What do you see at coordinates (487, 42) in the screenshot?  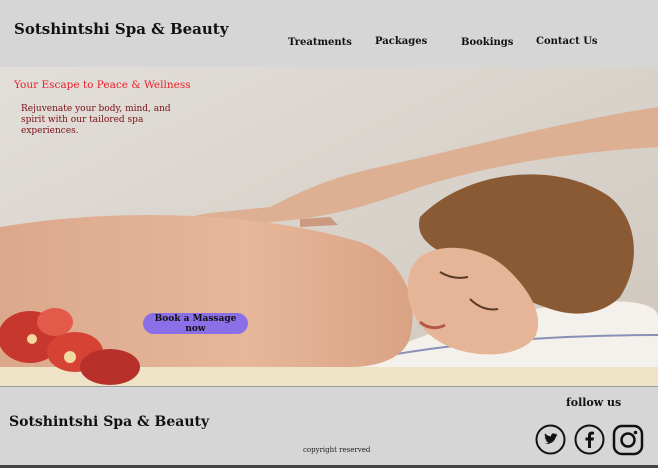 I see `nav-bookings: Bookings` at bounding box center [487, 42].